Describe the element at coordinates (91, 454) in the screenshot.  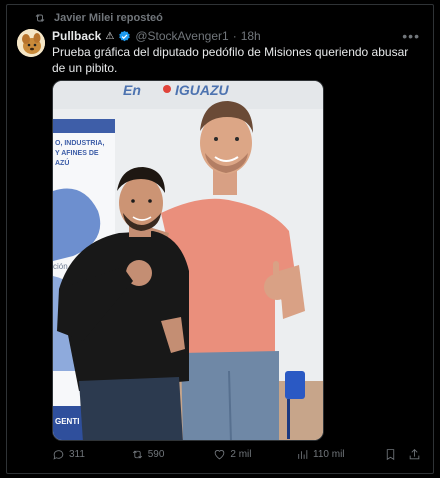
I see `reply-button: 311` at that location.